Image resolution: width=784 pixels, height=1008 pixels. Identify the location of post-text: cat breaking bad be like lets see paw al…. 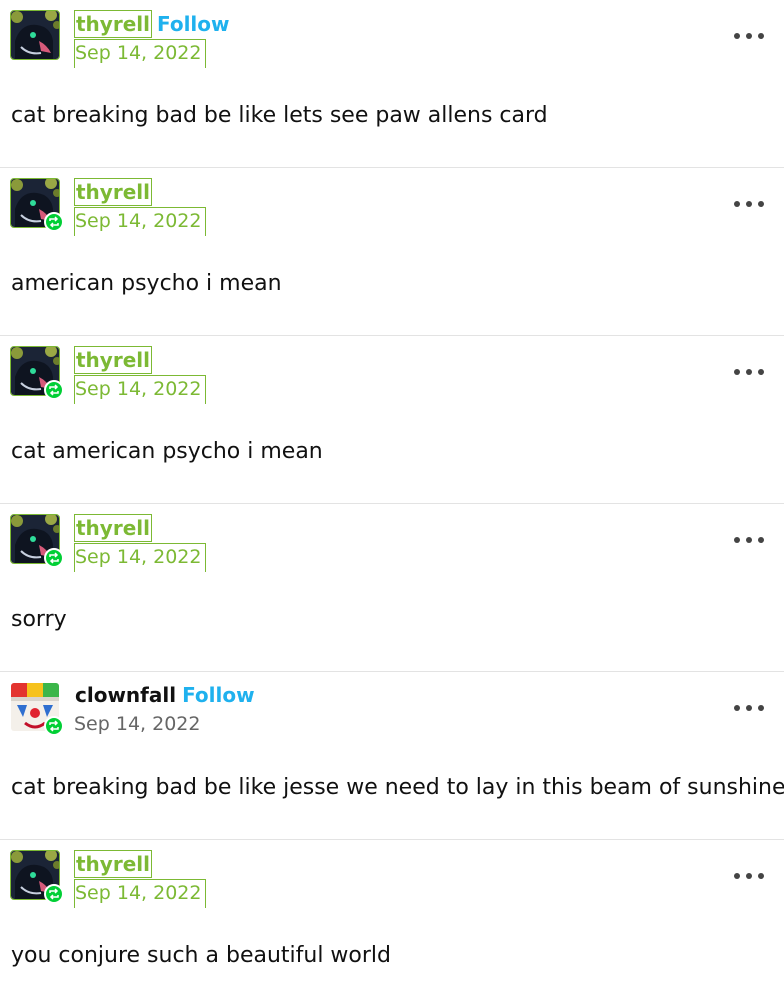
(279, 115).